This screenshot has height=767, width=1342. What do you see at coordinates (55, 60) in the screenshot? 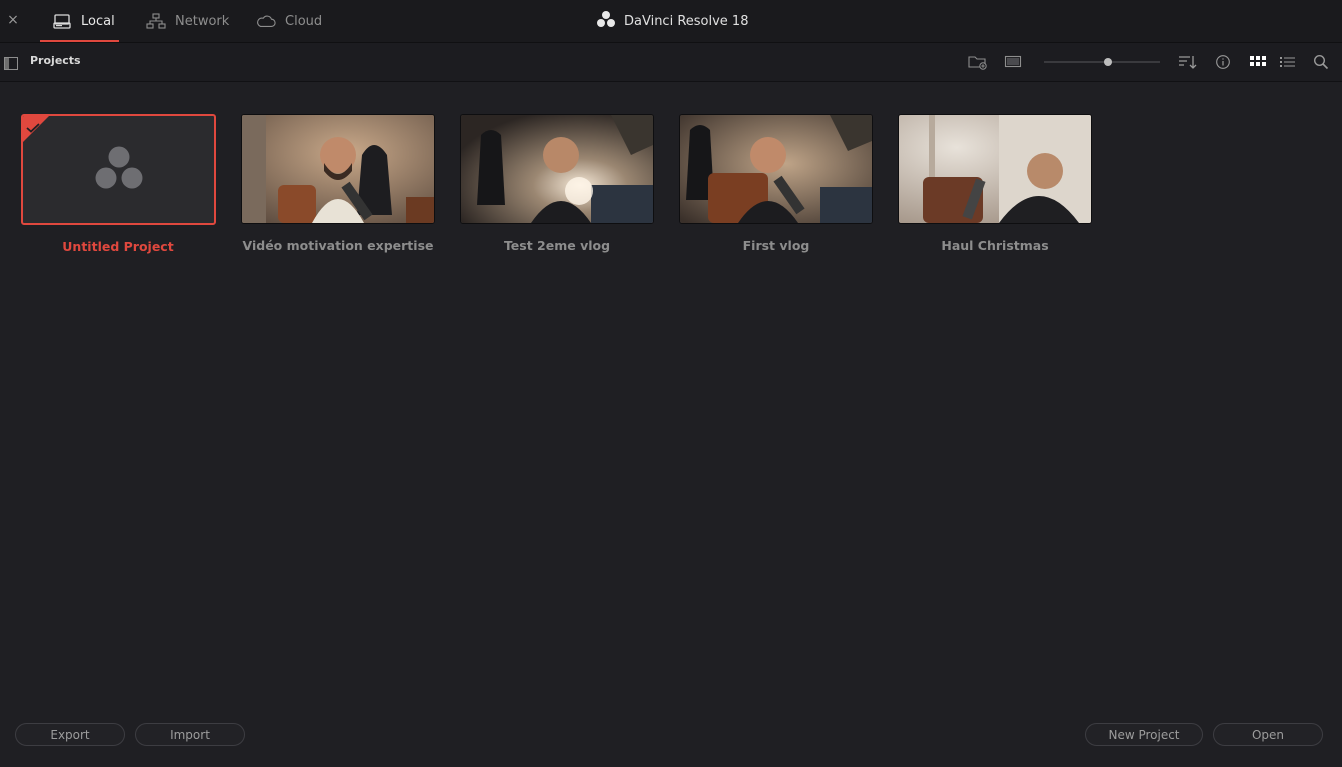
I see `toolbar-title: Projects` at bounding box center [55, 60].